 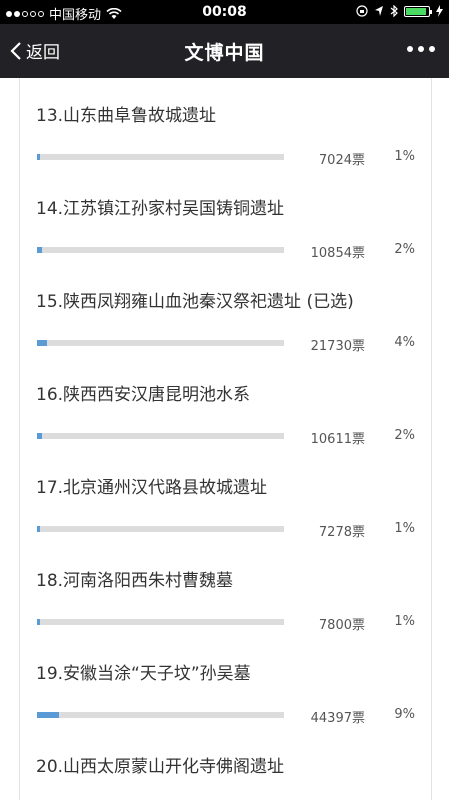 I want to click on location-icon, so click(x=379, y=11).